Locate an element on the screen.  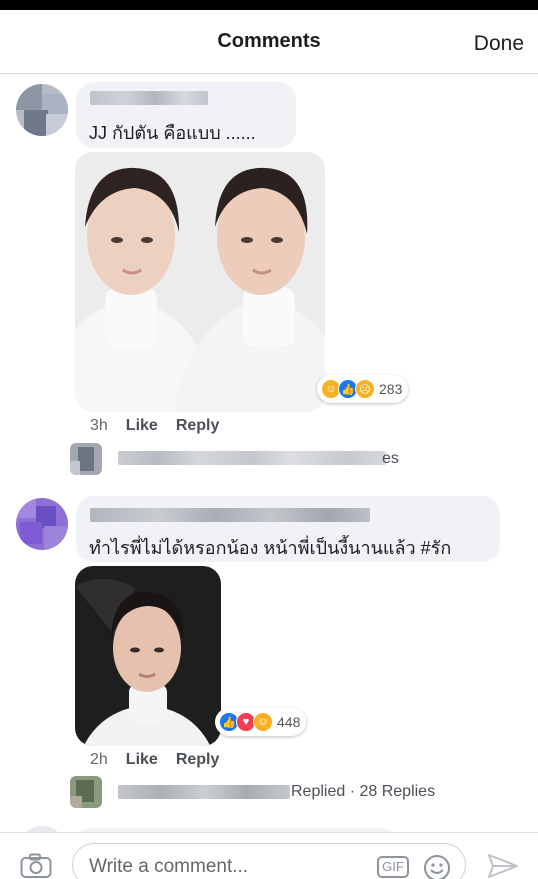
haha-icon: ☺ is located at coordinates (263, 722).